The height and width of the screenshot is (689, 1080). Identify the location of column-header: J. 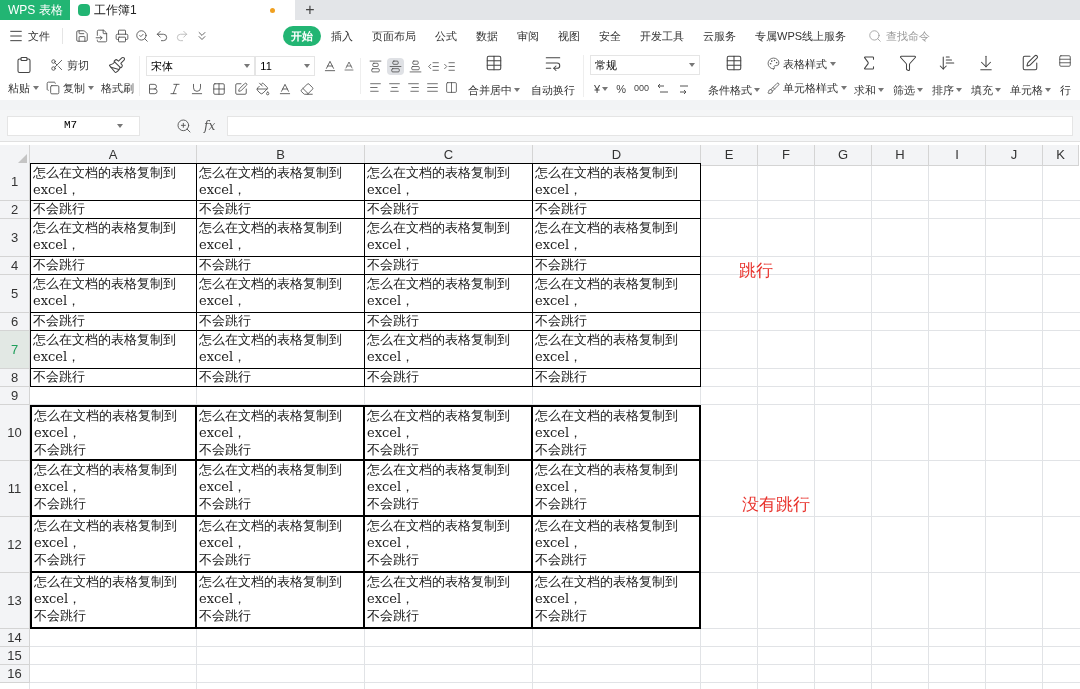
(1014, 155).